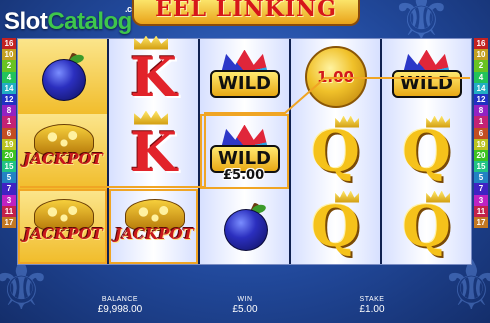 The image size is (490, 323). Describe the element at coordinates (26, 21) in the screenshot. I see `logo-part-1: Slot` at that location.